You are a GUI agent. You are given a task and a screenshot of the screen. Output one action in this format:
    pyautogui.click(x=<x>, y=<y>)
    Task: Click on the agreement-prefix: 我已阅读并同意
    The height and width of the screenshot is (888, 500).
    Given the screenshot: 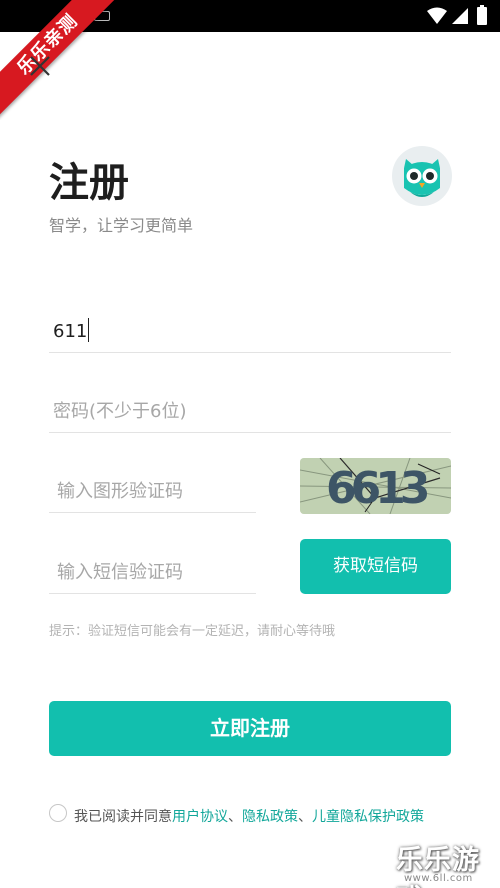 What is the action you would take?
    pyautogui.click(x=123, y=817)
    